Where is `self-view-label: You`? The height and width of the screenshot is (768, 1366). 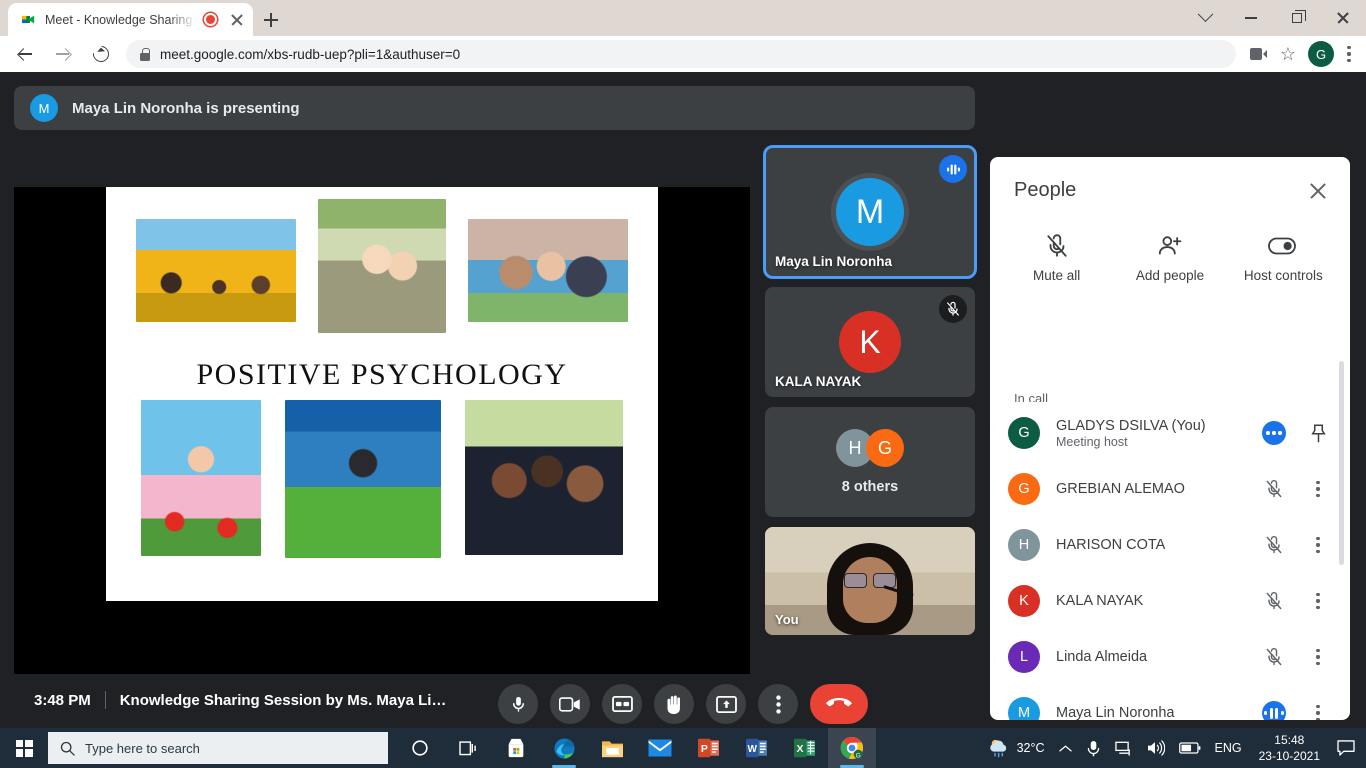 self-view-label: You is located at coordinates (787, 619).